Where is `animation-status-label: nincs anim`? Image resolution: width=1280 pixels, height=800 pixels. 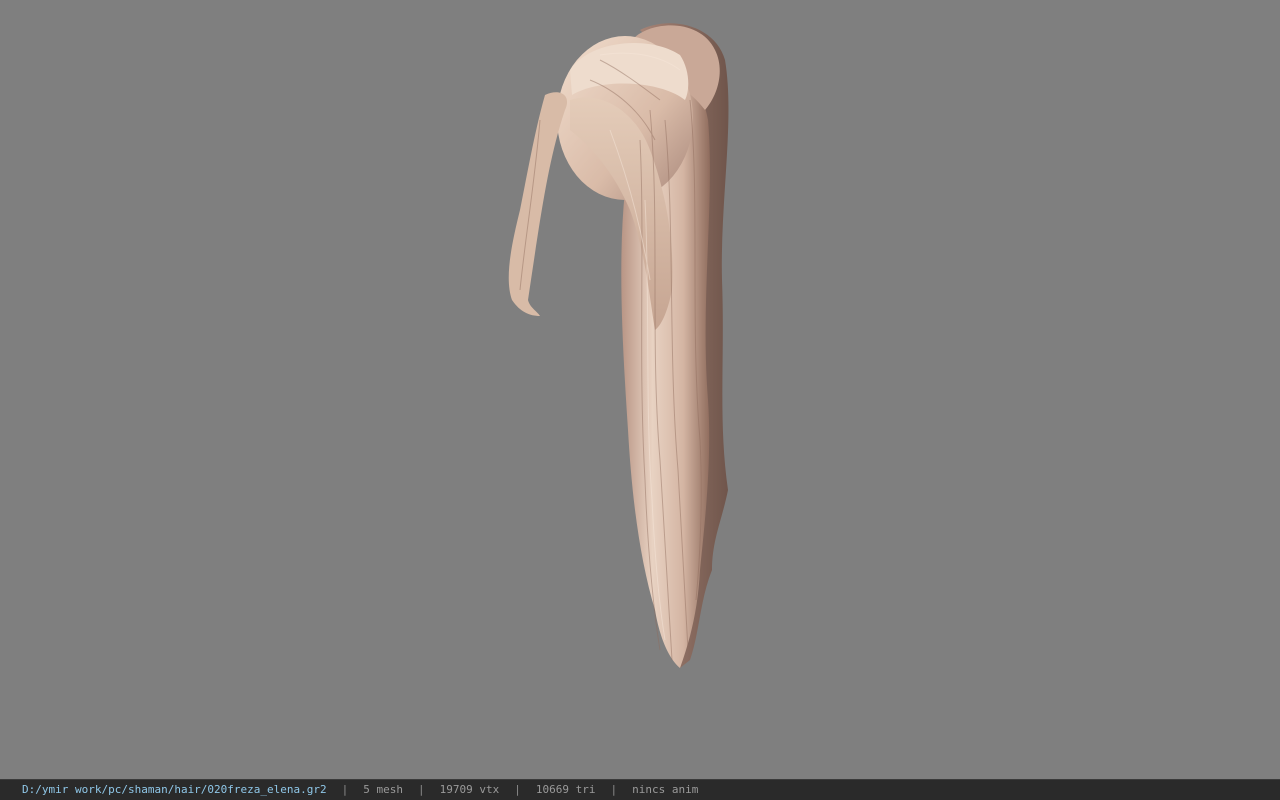 animation-status-label: nincs anim is located at coordinates (665, 789).